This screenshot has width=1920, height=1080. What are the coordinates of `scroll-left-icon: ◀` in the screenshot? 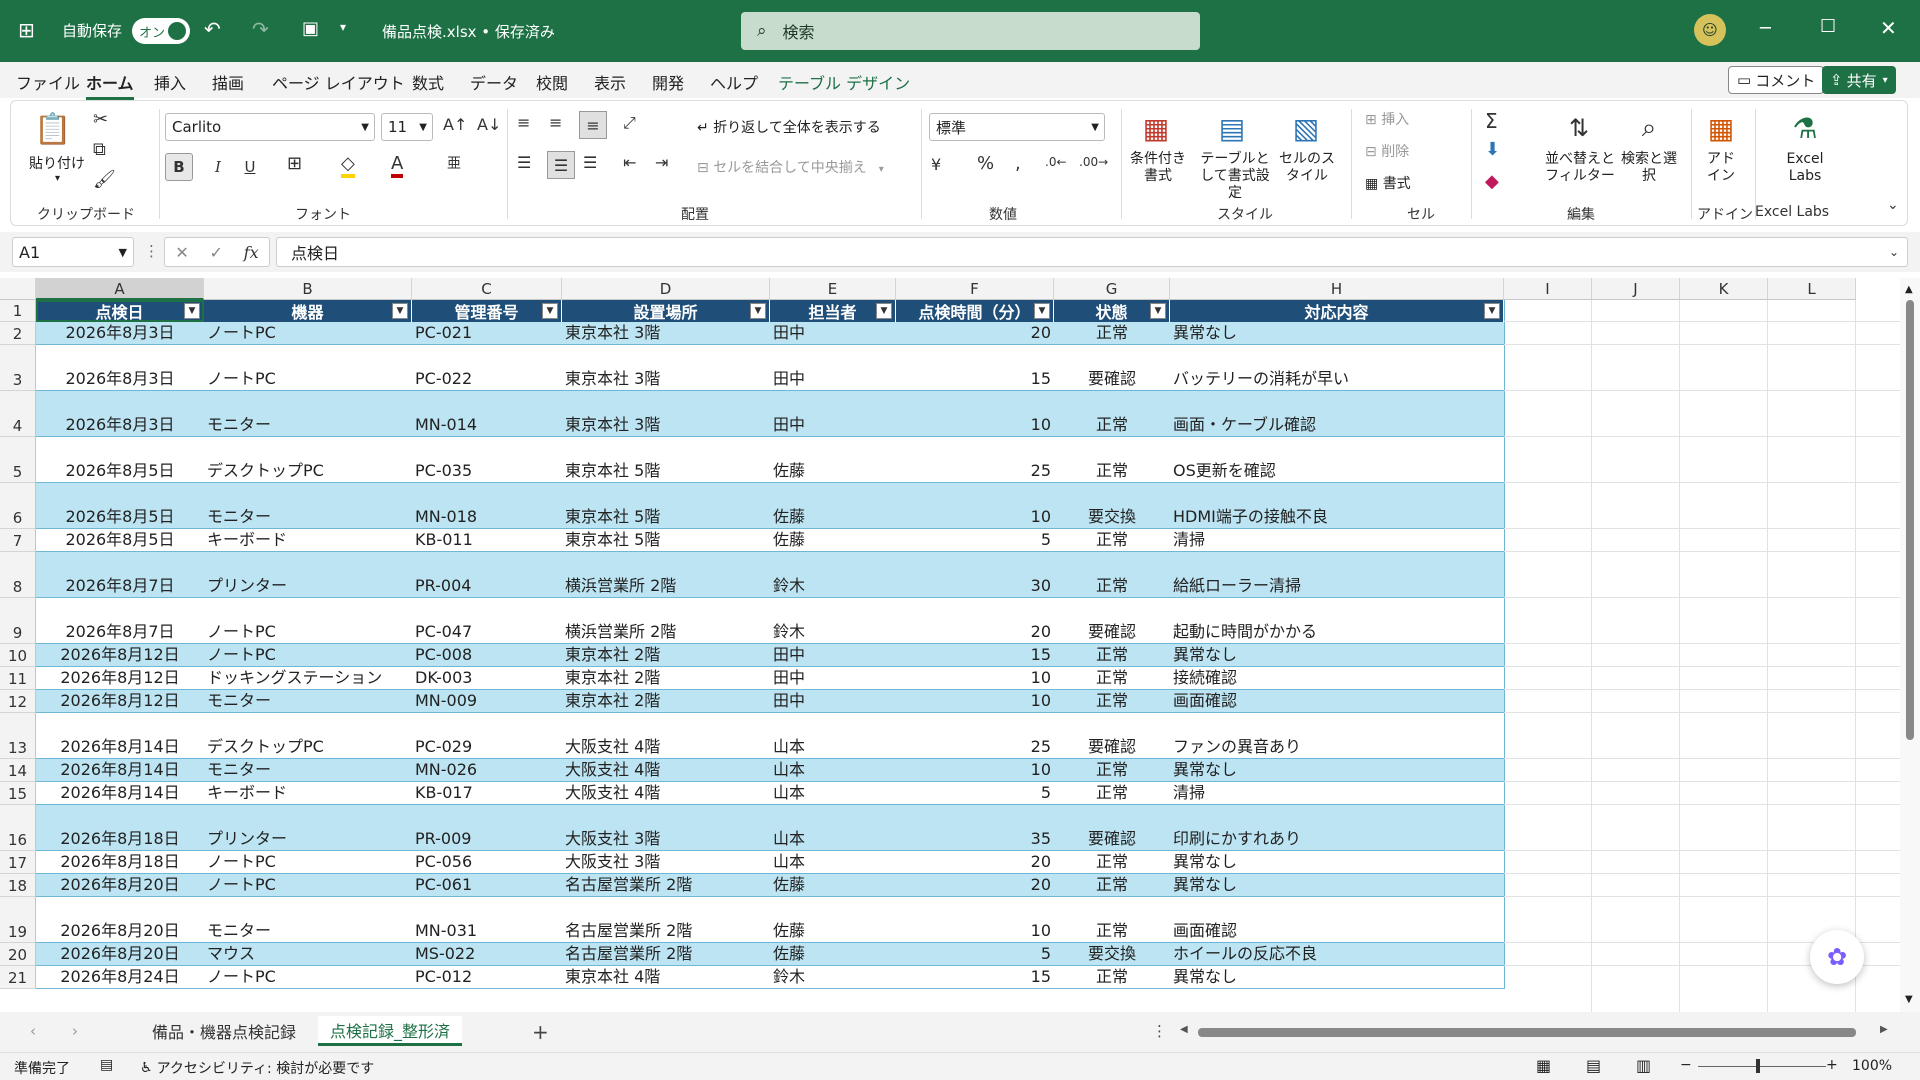 It's located at (1184, 1029).